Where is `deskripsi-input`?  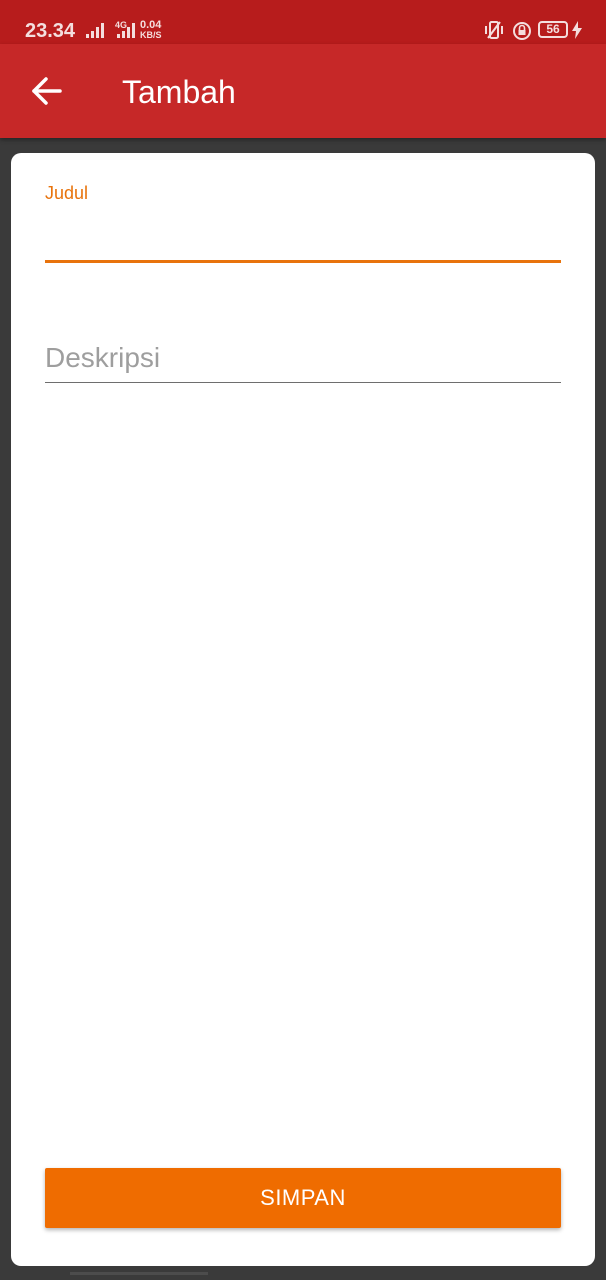 deskripsi-input is located at coordinates (303, 358).